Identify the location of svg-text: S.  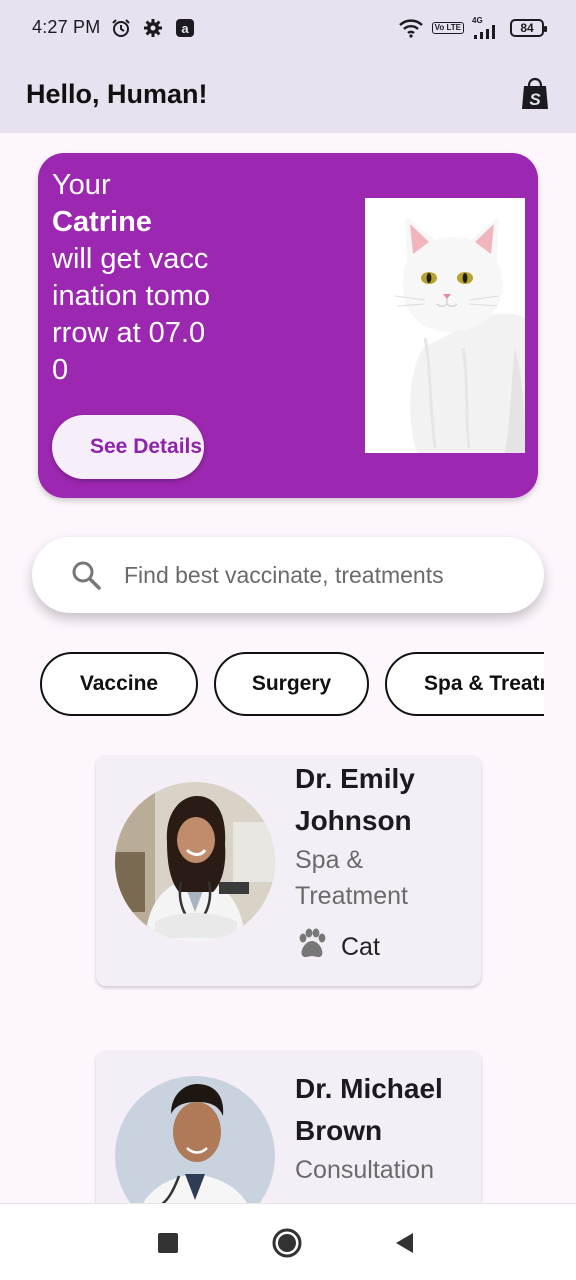
(535, 99).